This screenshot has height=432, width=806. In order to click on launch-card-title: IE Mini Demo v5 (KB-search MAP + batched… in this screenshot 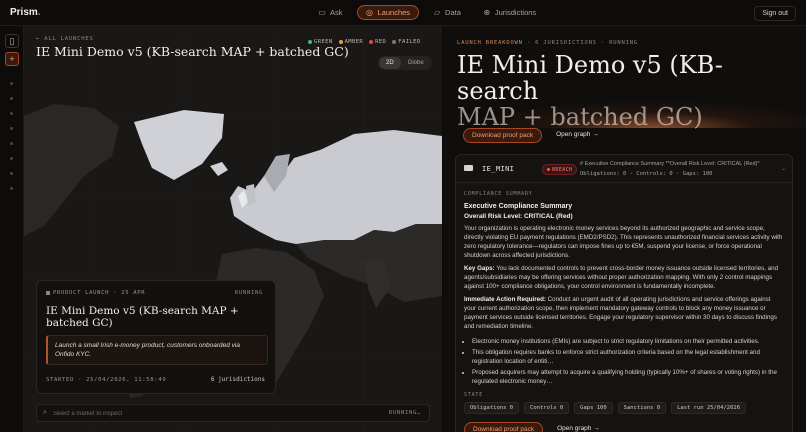, I will do `click(142, 317)`.